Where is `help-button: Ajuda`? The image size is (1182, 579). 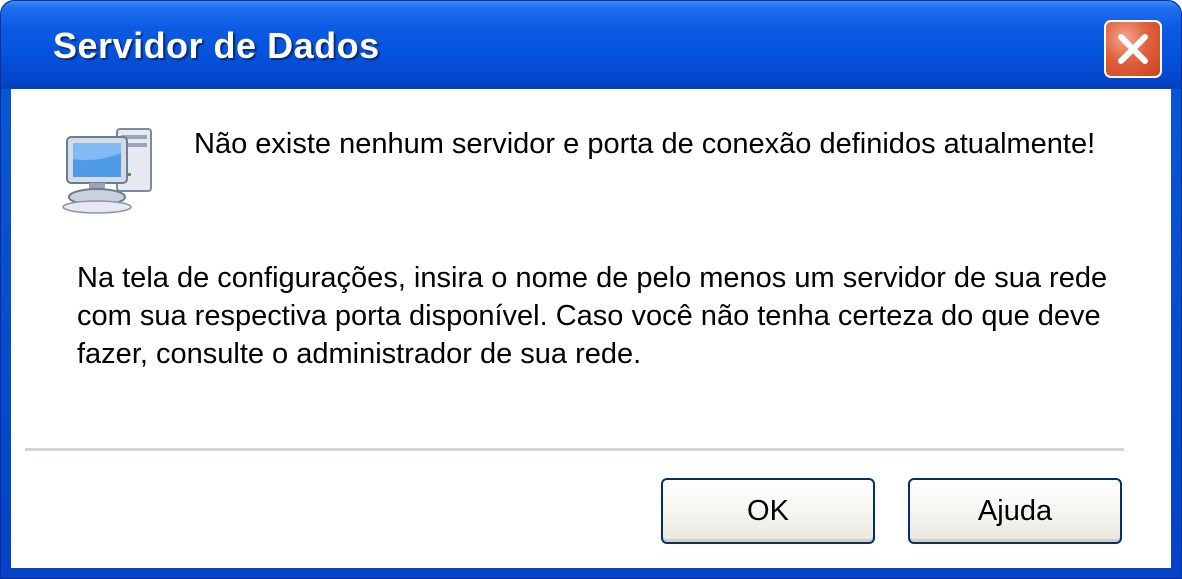
help-button: Ajuda is located at coordinates (1015, 511).